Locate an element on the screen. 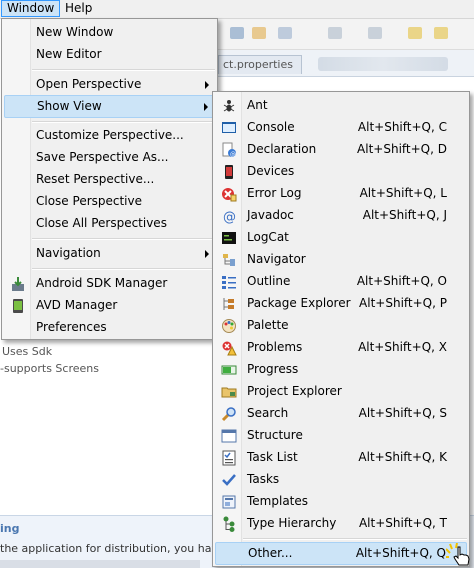 The image size is (474, 568). view-item-structure: Structure is located at coordinates (341, 435).